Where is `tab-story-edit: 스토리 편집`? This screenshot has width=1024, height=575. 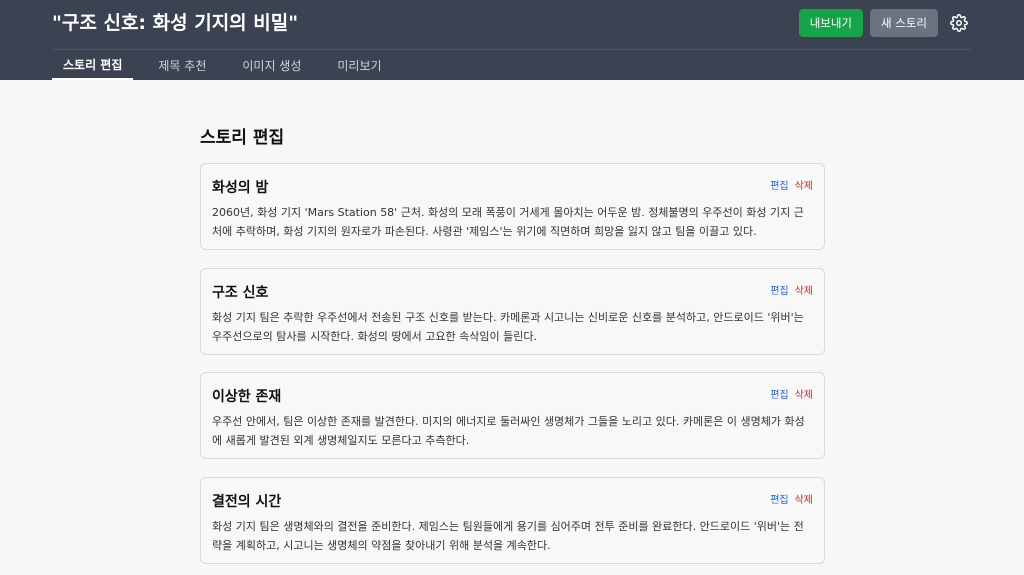
tab-story-edit: 스토리 편집 is located at coordinates (93, 65).